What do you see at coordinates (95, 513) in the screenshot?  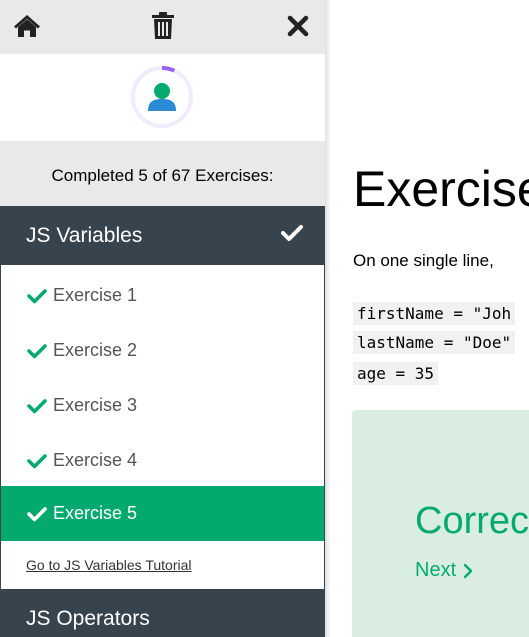 I see `exercise-label: Exercise 5` at bounding box center [95, 513].